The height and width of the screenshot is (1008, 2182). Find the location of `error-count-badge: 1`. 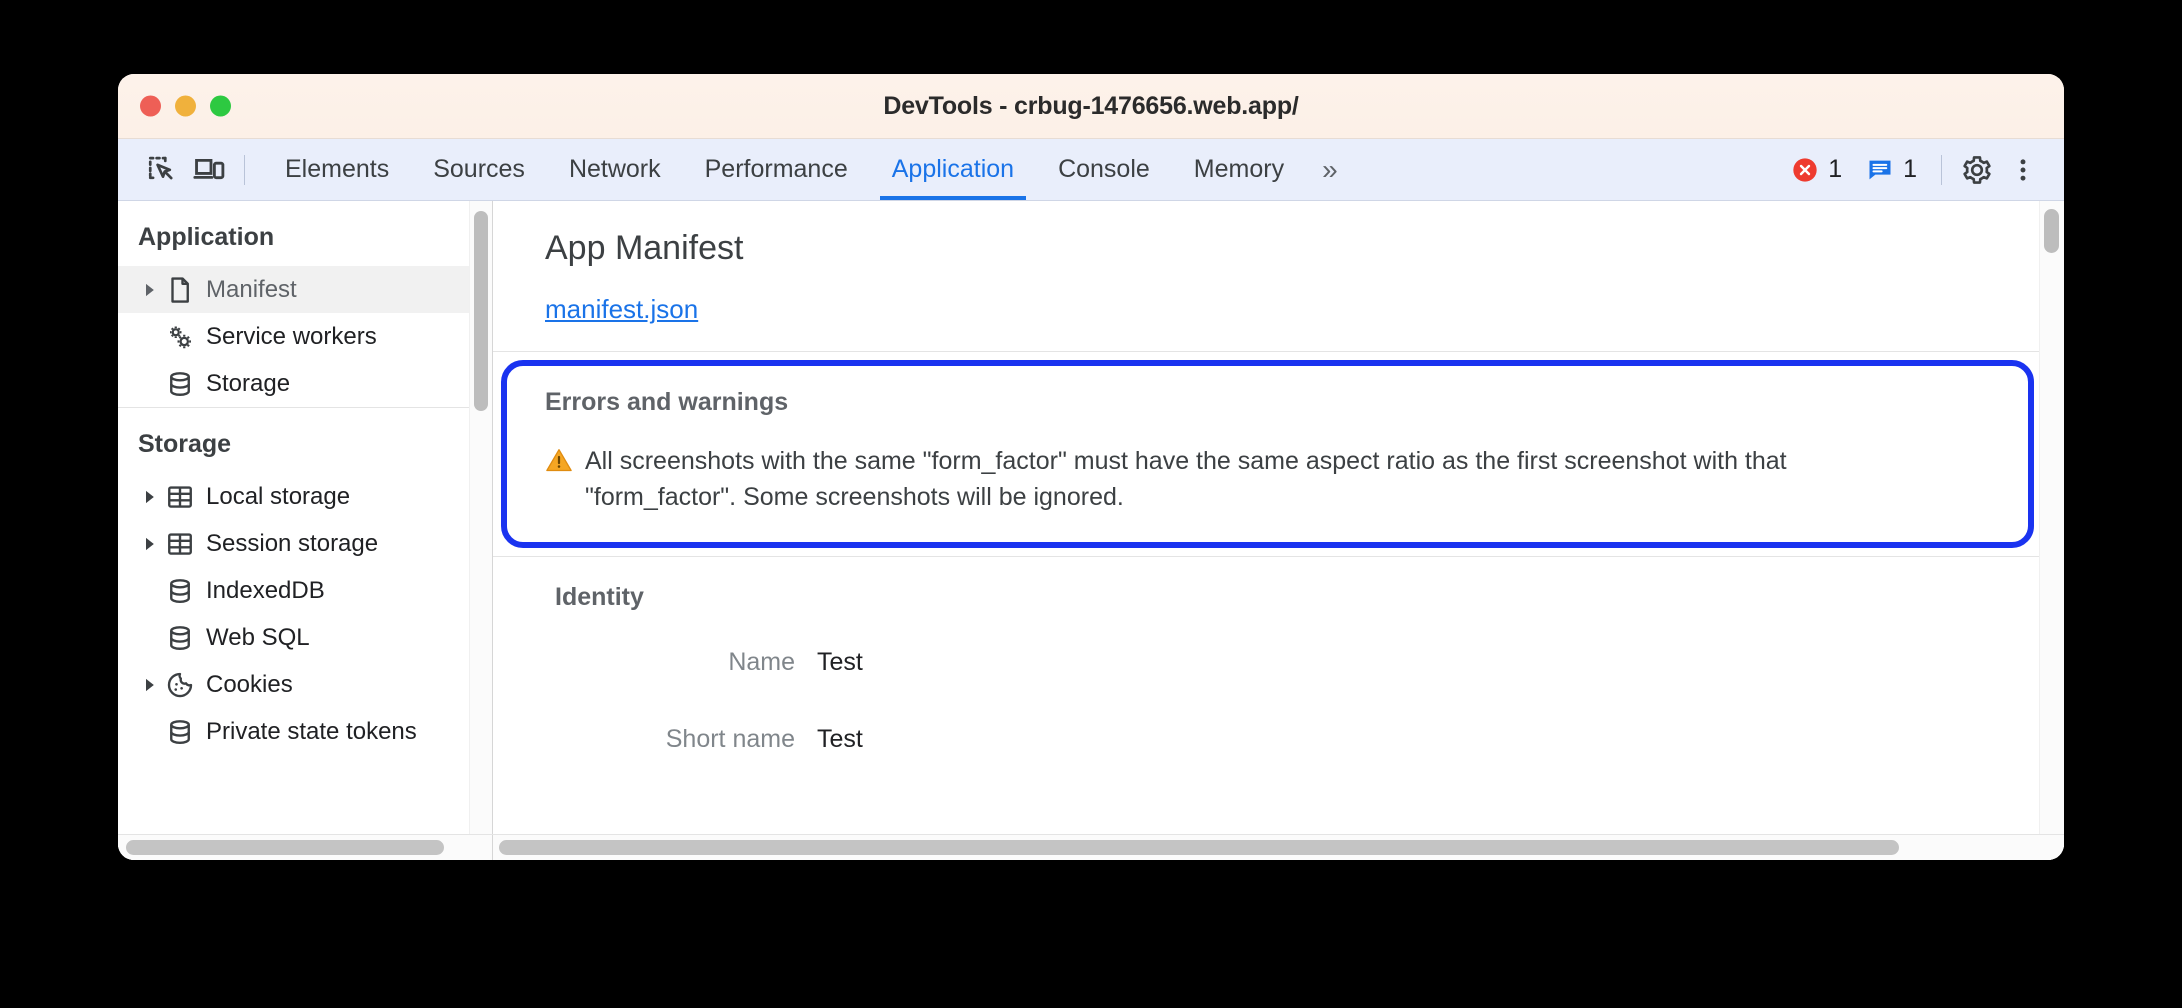

error-count-badge: 1 is located at coordinates (1816, 169).